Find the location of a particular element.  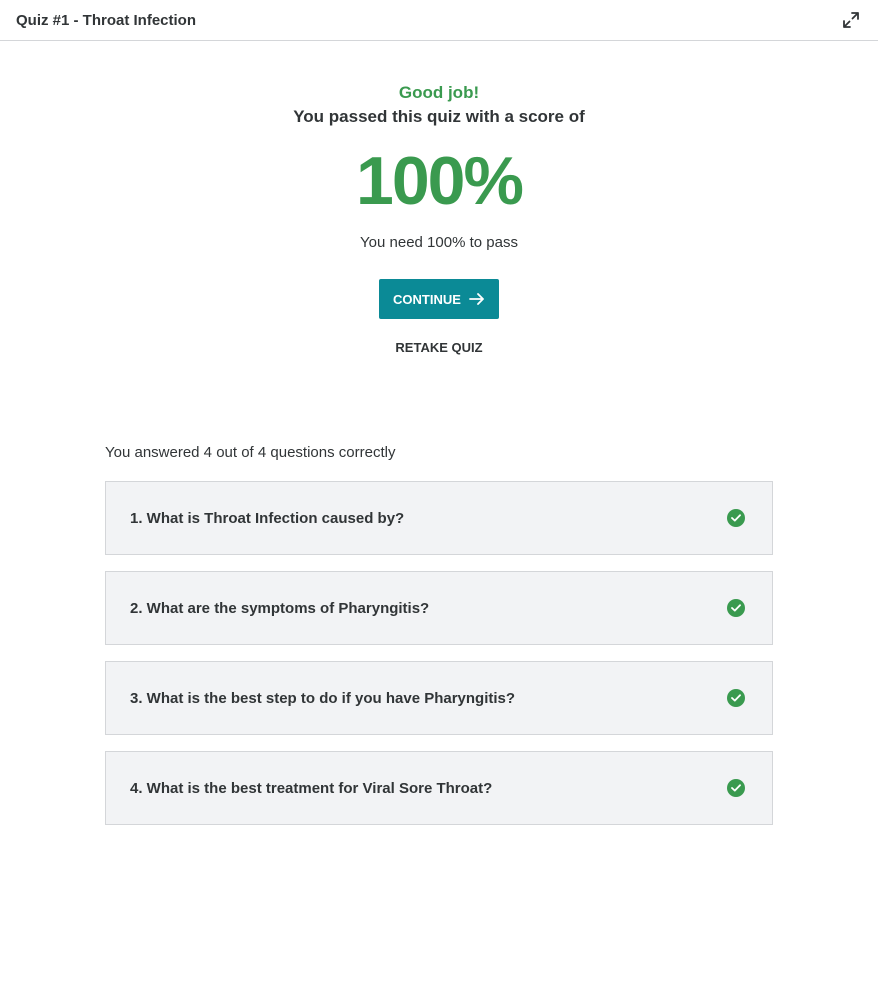

question-text: 2. What are the symptoms of Pharyngitis? is located at coordinates (280, 608).